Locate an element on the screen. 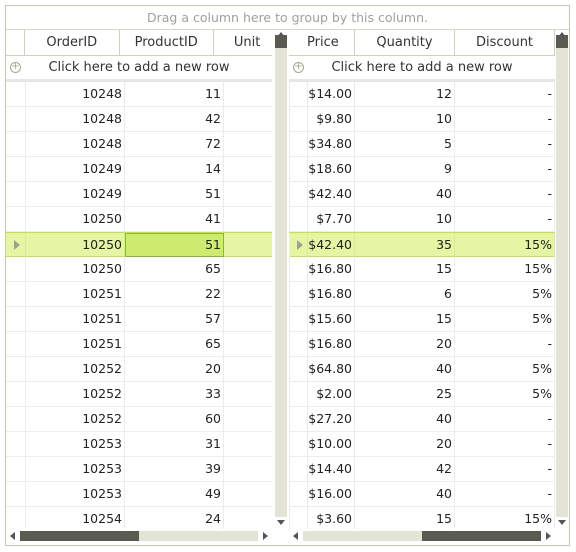 The width and height of the screenshot is (576, 552). column-header-productid: ProductID is located at coordinates (167, 43).